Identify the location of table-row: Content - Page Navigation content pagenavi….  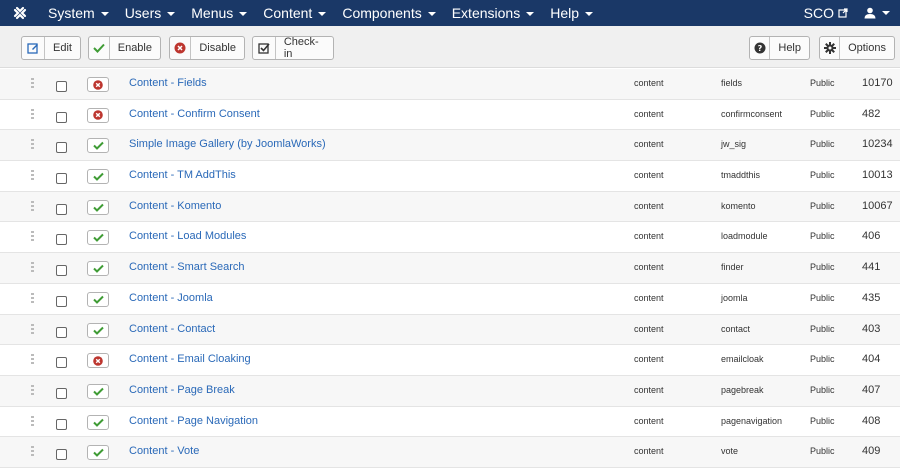
(450, 422).